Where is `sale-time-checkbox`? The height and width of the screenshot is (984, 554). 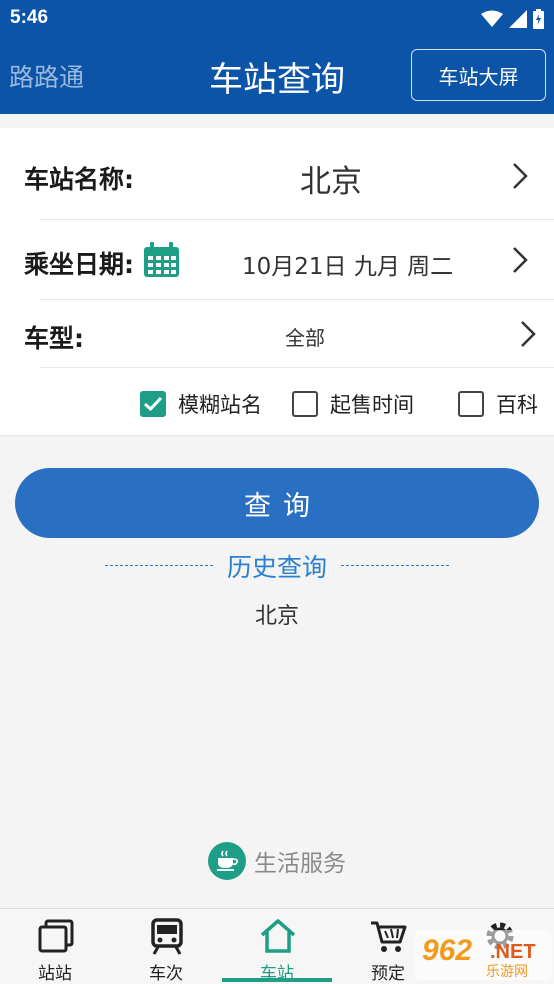
sale-time-checkbox is located at coordinates (305, 404).